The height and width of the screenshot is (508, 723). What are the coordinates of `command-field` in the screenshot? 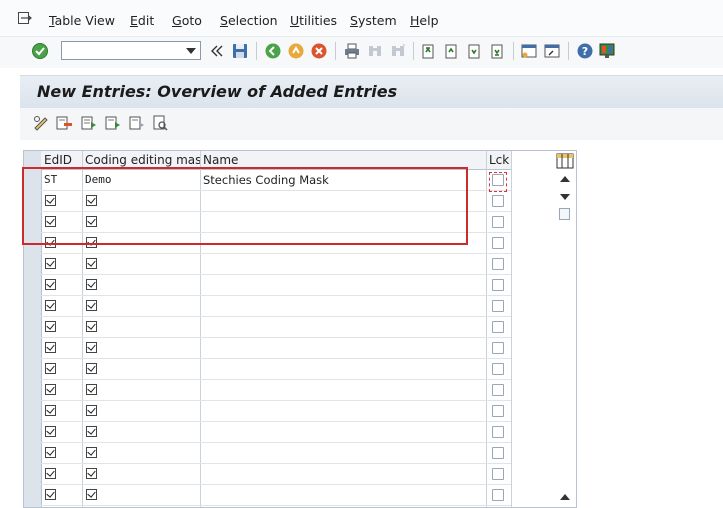 It's located at (131, 50).